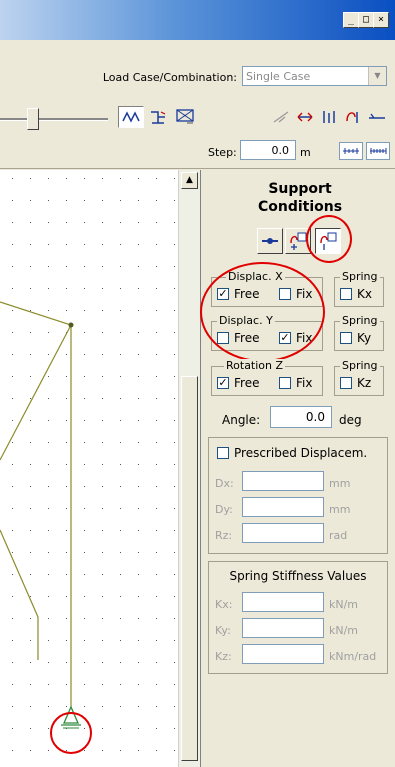 The image size is (395, 767). What do you see at coordinates (315, 417) in the screenshot?
I see `angle-value: 0.0` at bounding box center [315, 417].